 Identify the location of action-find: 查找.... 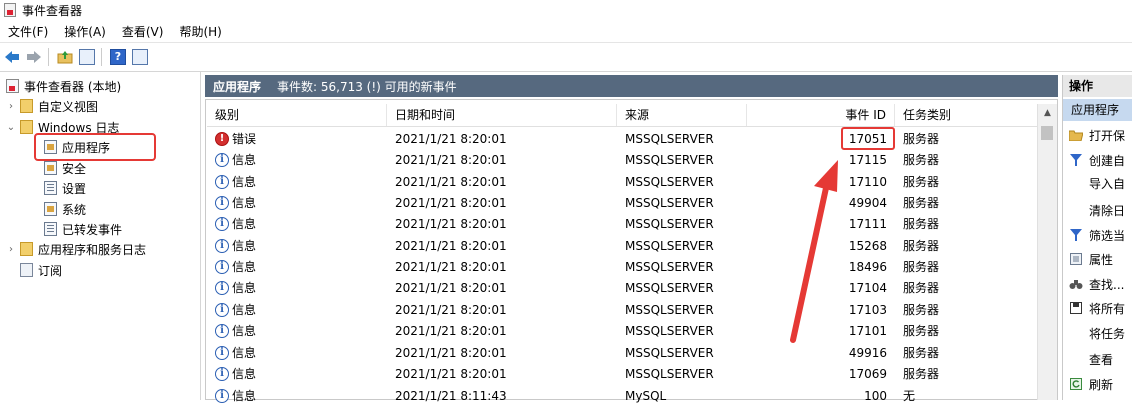
(1097, 284).